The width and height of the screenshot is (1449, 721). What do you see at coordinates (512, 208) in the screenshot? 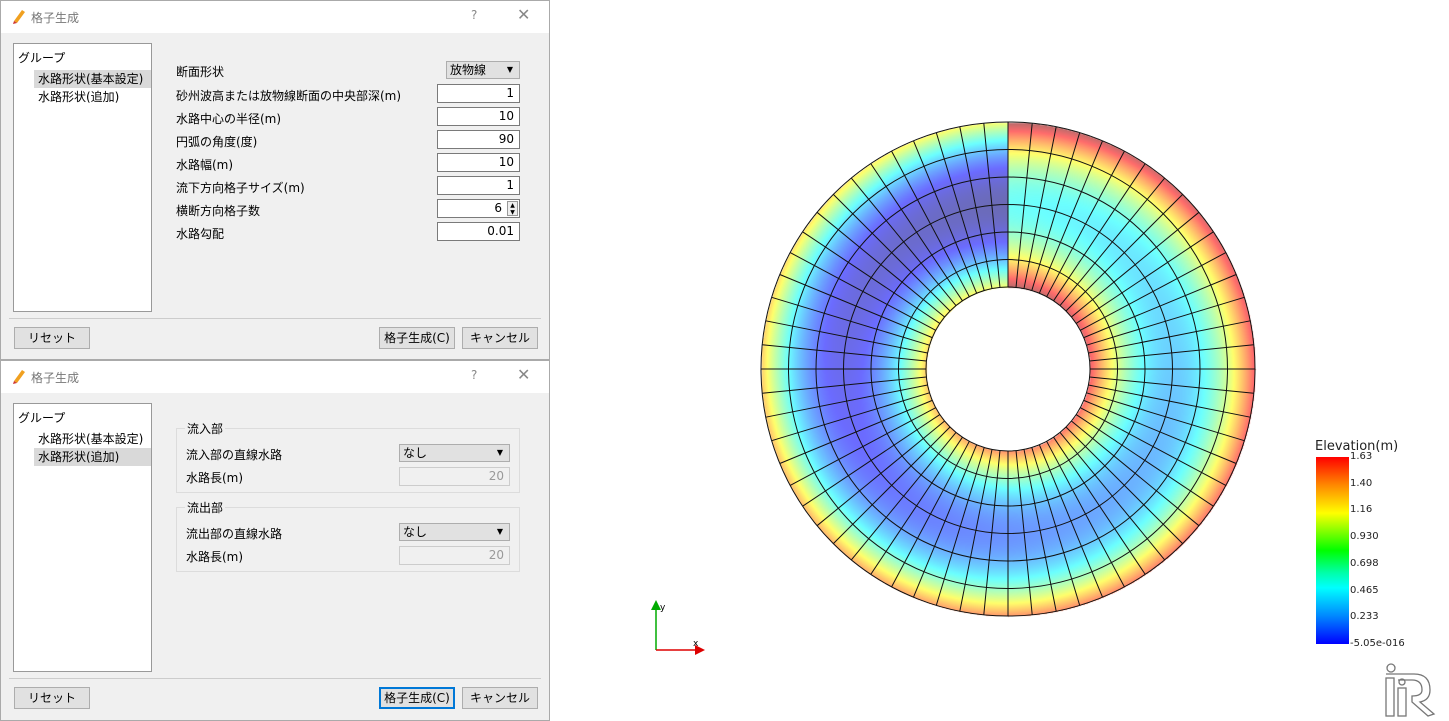
I see `spin-arrows-icon: ▲ ▼` at bounding box center [512, 208].